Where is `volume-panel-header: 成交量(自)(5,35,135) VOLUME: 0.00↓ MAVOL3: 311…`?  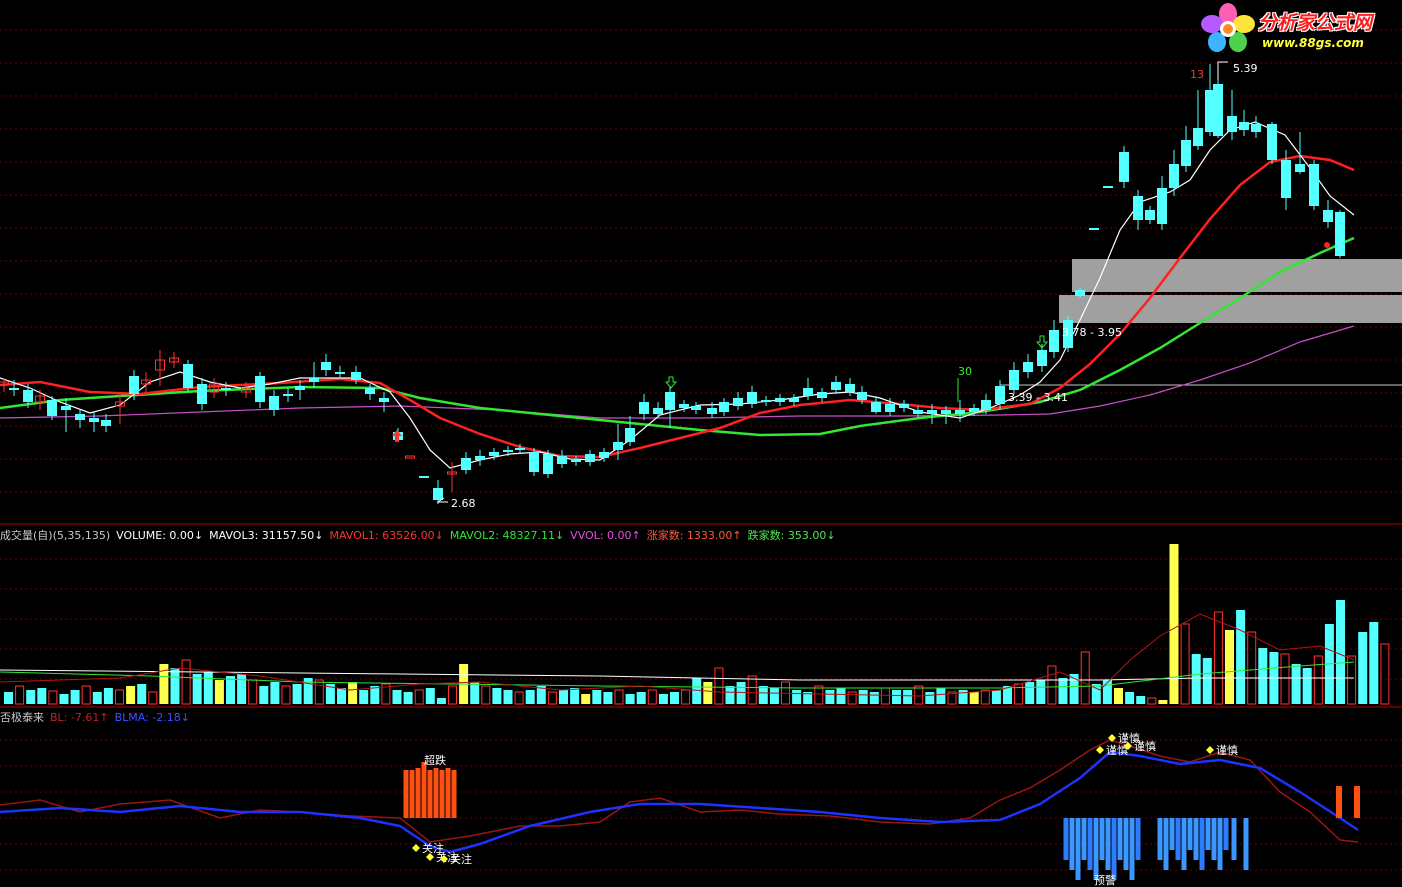
volume-panel-header: 成交量(自)(5,35,135) VOLUME: 0.00↓ MAVOL3: 311… is located at coordinates (421, 535).